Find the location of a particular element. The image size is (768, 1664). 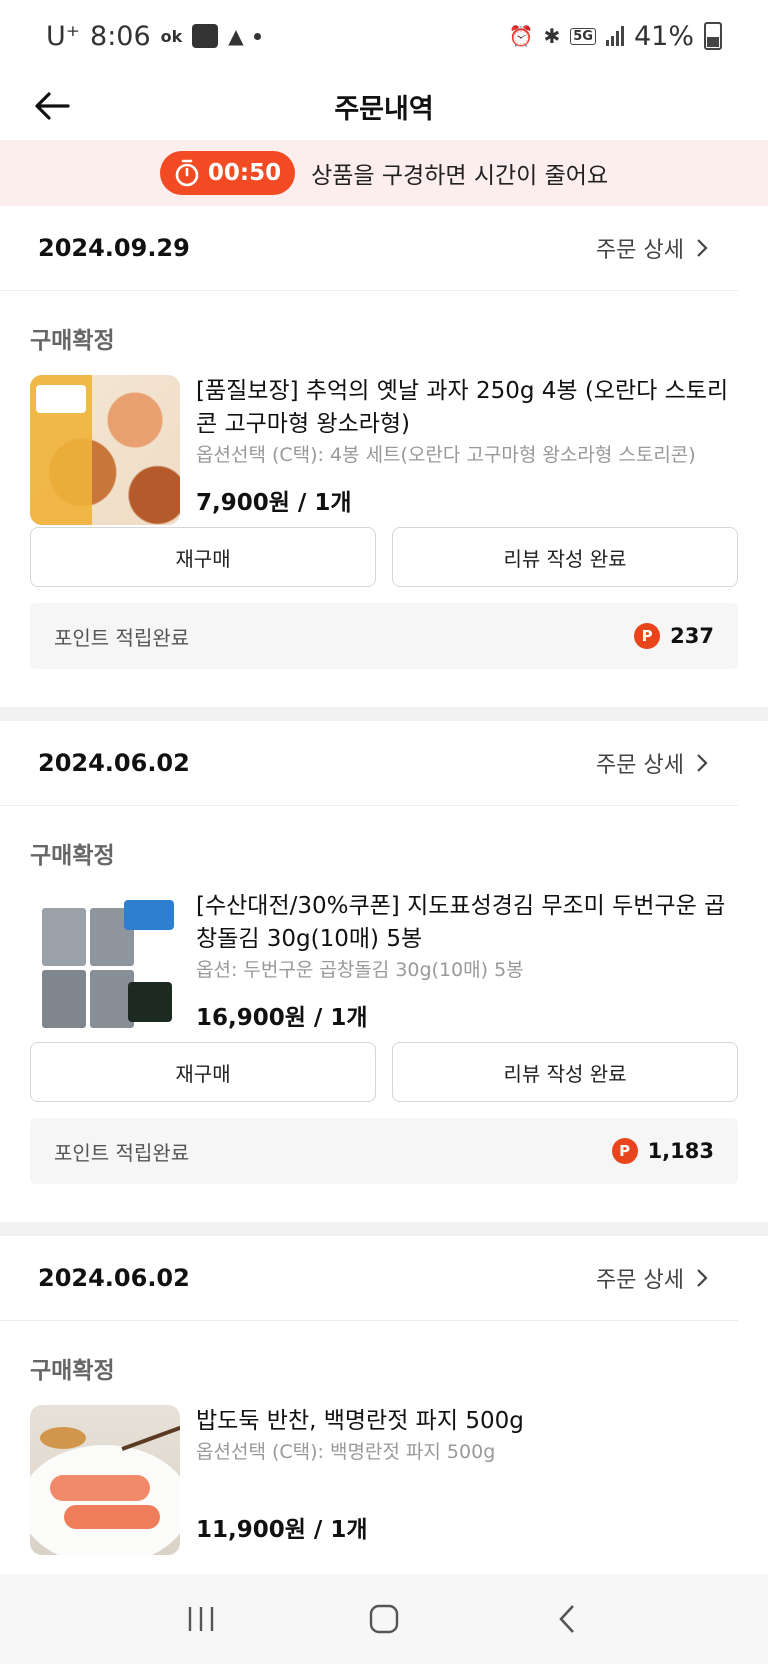

system-nav-bar is located at coordinates (384, 1619).